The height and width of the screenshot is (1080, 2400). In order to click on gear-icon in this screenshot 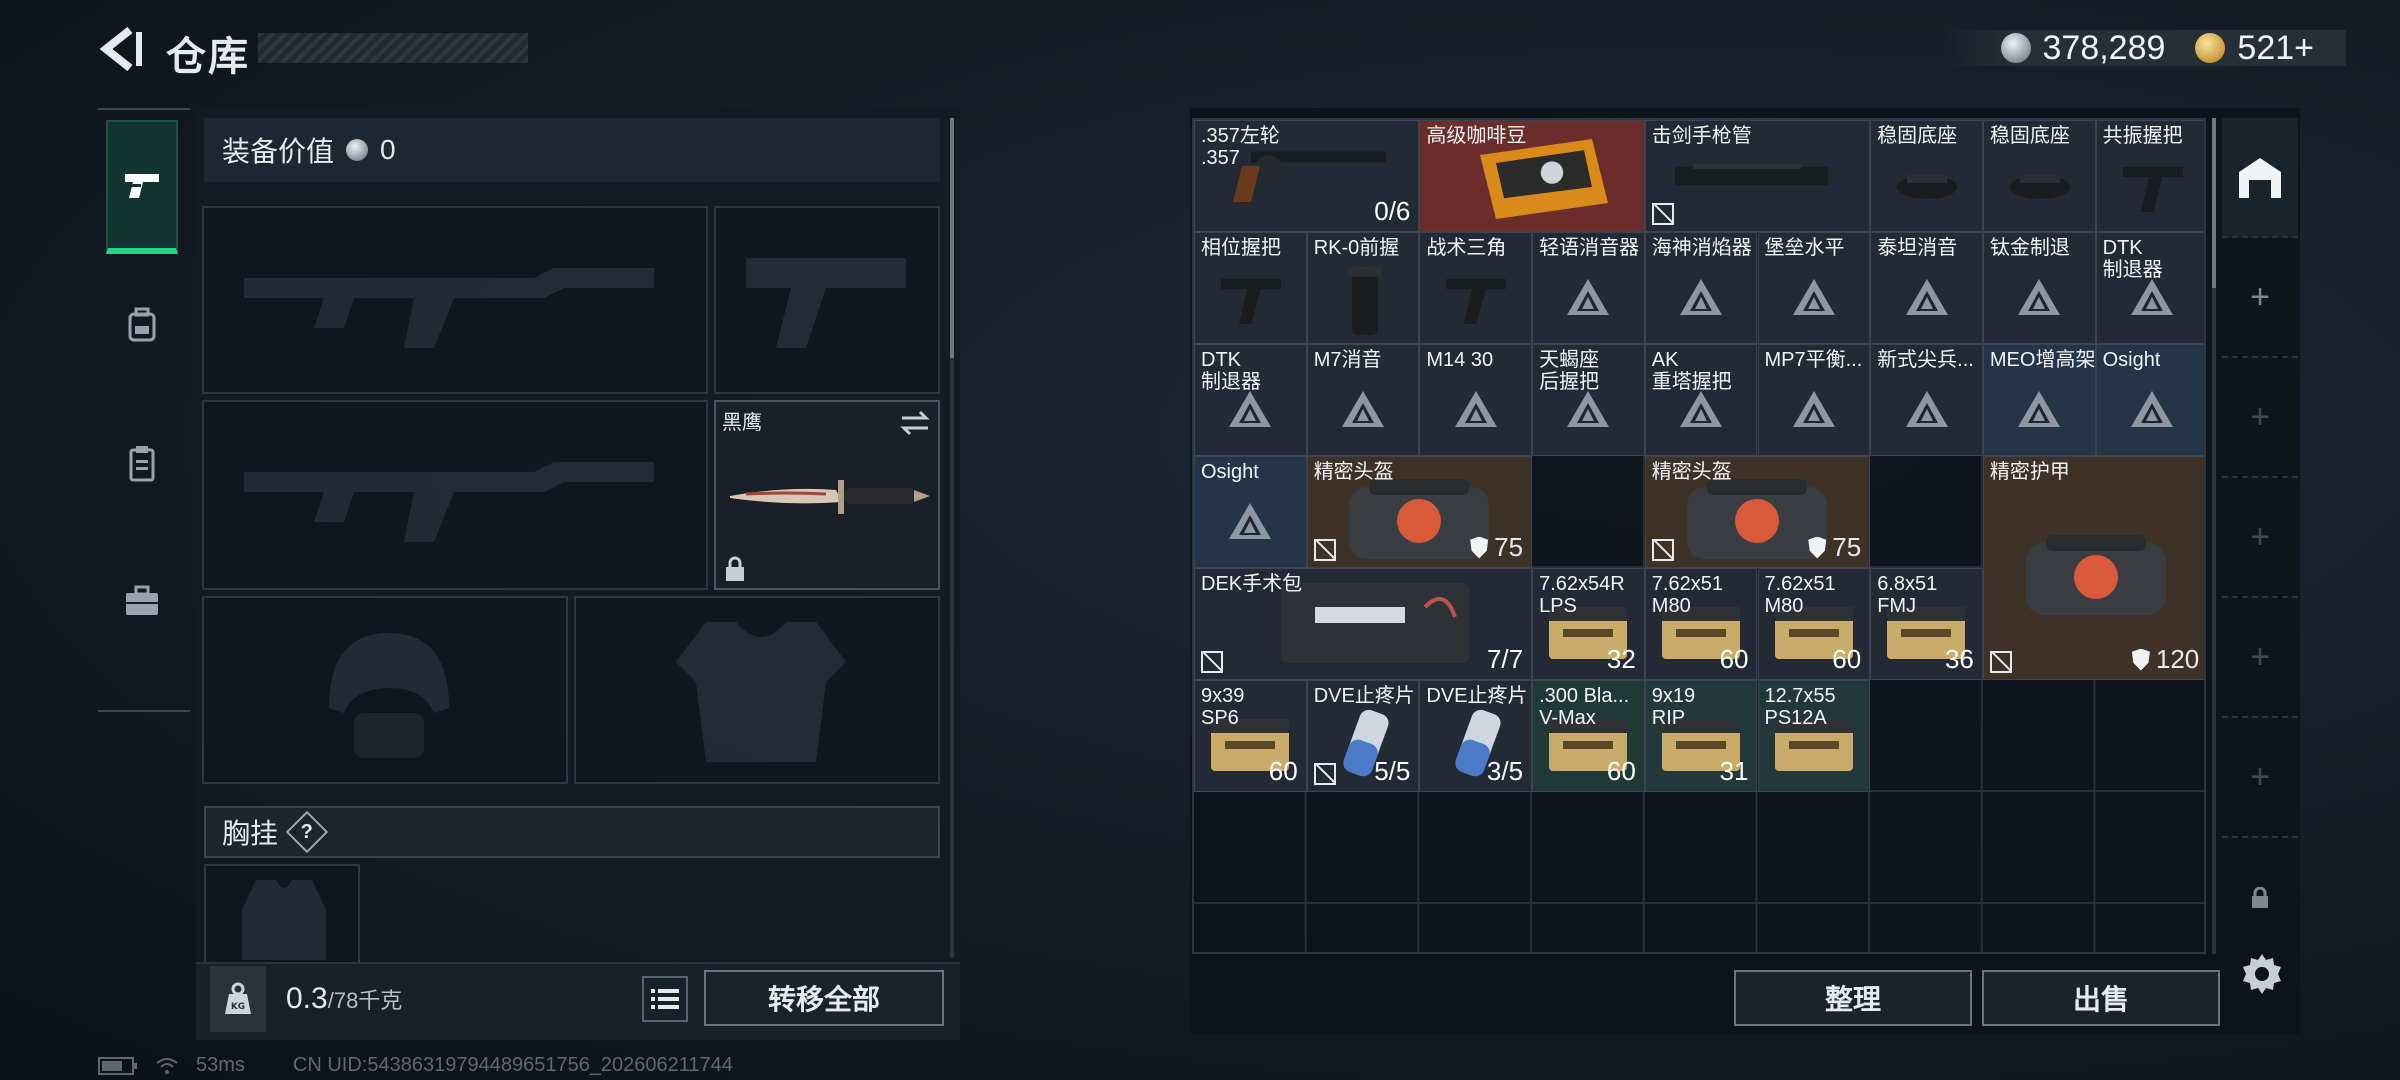, I will do `click(2262, 974)`.